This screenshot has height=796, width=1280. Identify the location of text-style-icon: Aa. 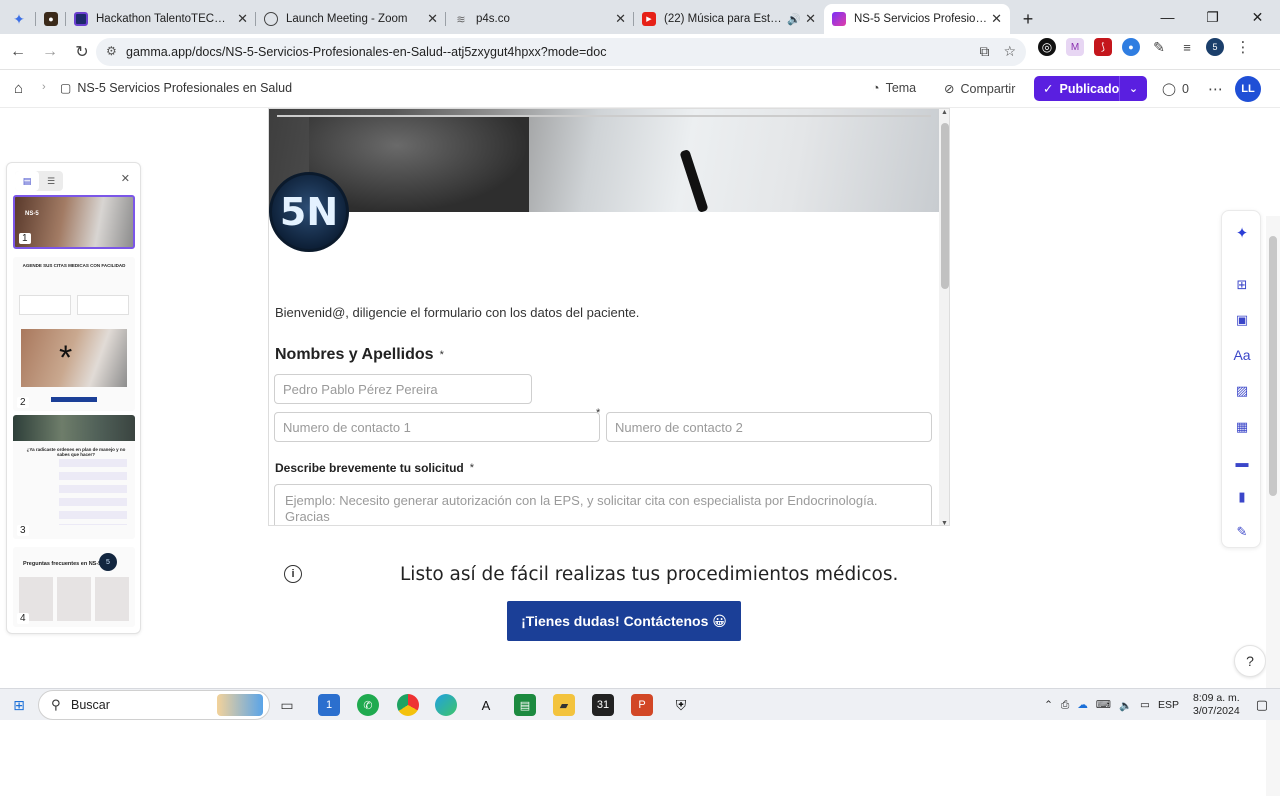
(1242, 355).